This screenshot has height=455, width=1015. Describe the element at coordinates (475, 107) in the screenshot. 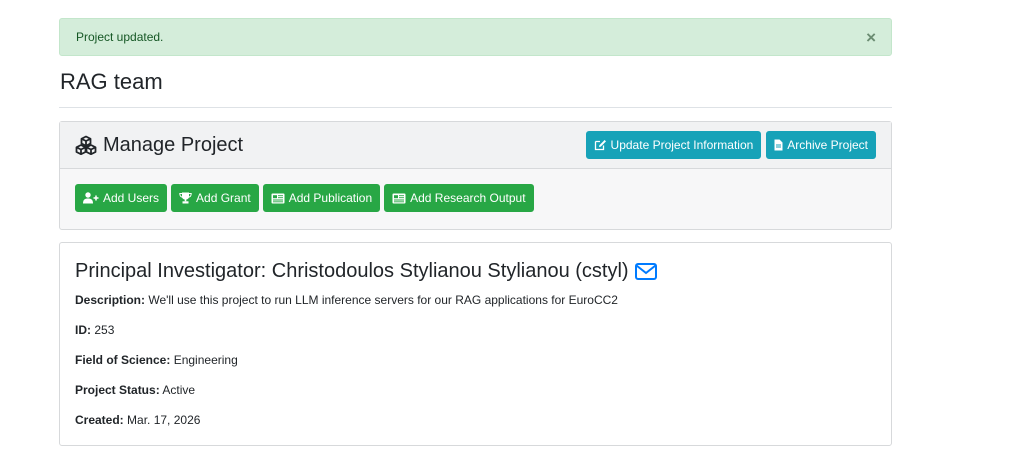

I see `title-divider` at that location.